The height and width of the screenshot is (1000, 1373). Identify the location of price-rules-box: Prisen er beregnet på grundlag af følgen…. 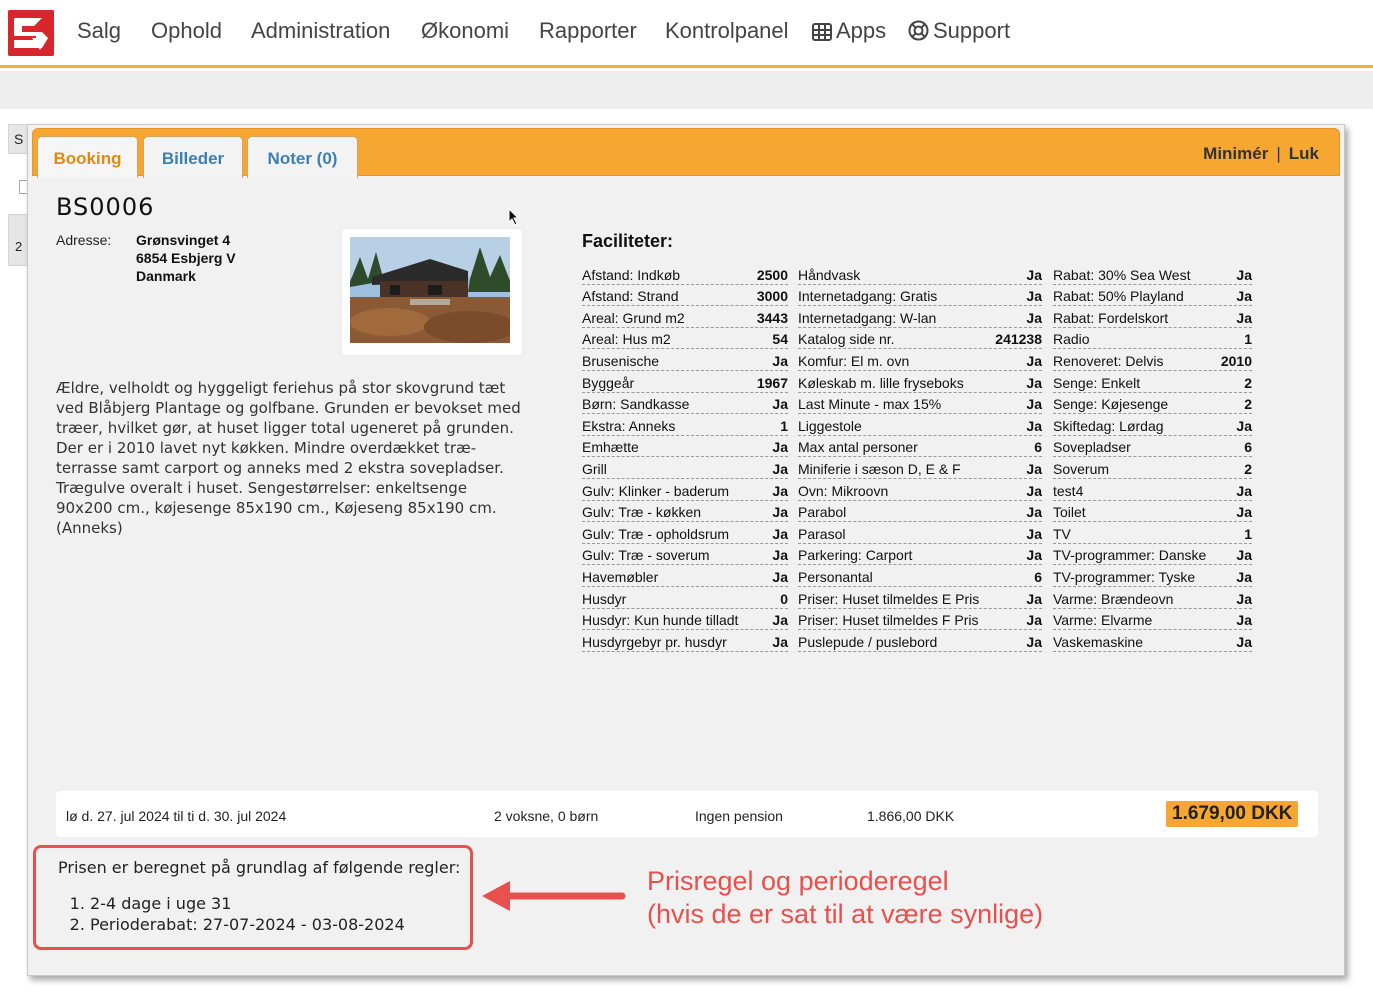
(253, 897).